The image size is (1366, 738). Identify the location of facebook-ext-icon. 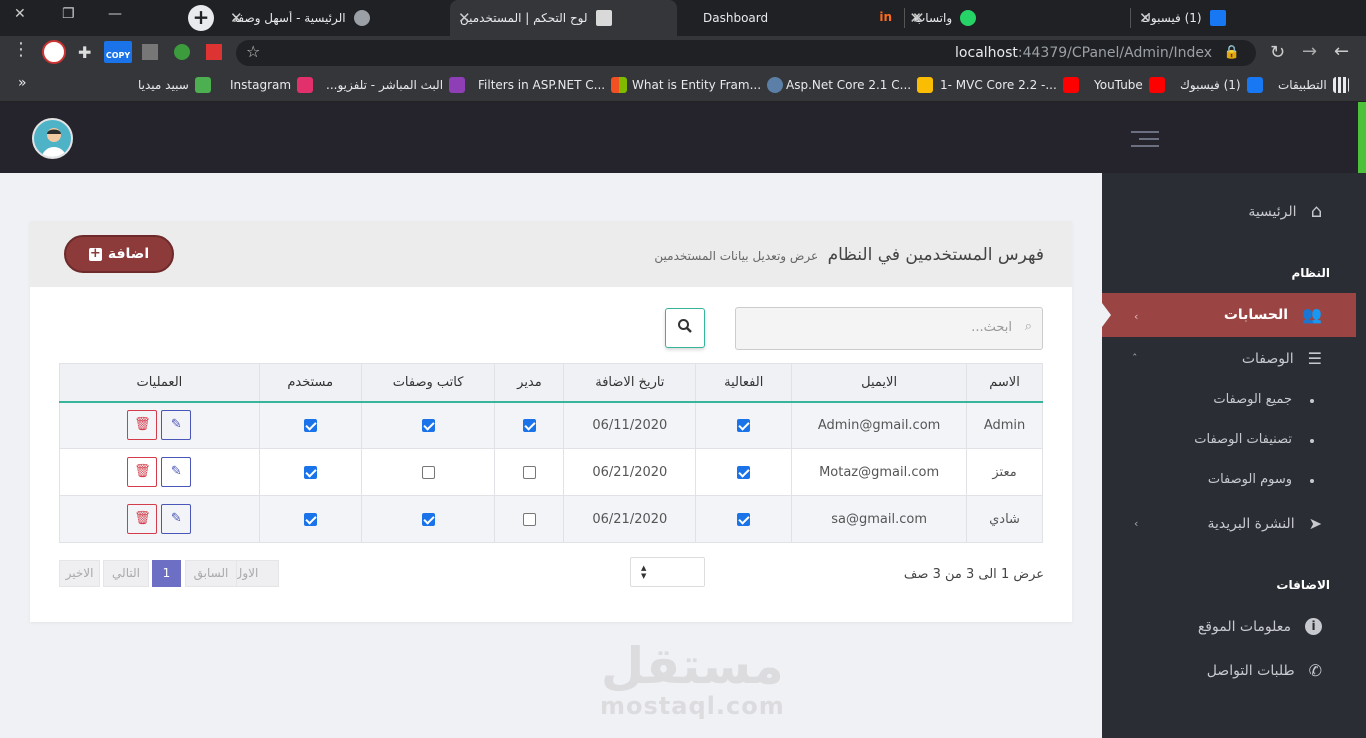
(150, 52).